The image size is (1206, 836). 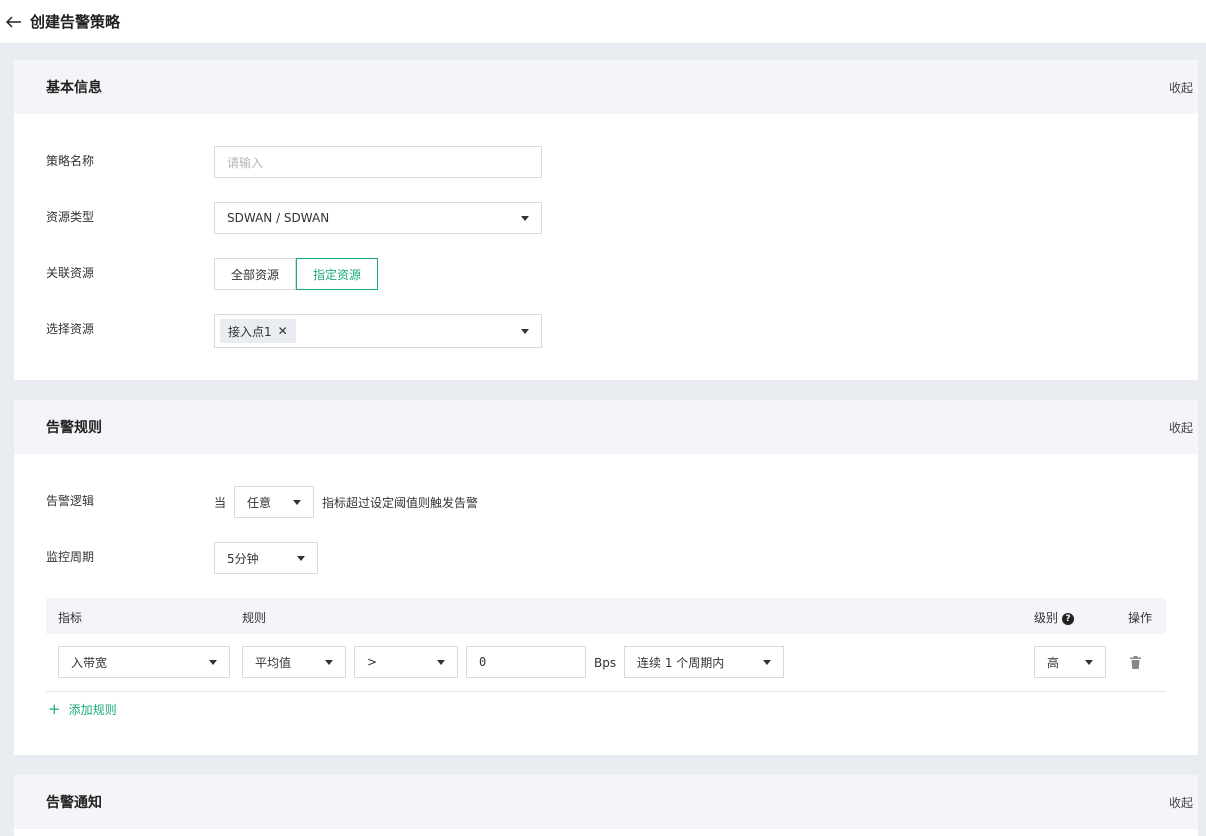 I want to click on table-row: 入带宽 平均值 > 0 Bps 连续 1 个周期内 高, so click(x=606, y=664).